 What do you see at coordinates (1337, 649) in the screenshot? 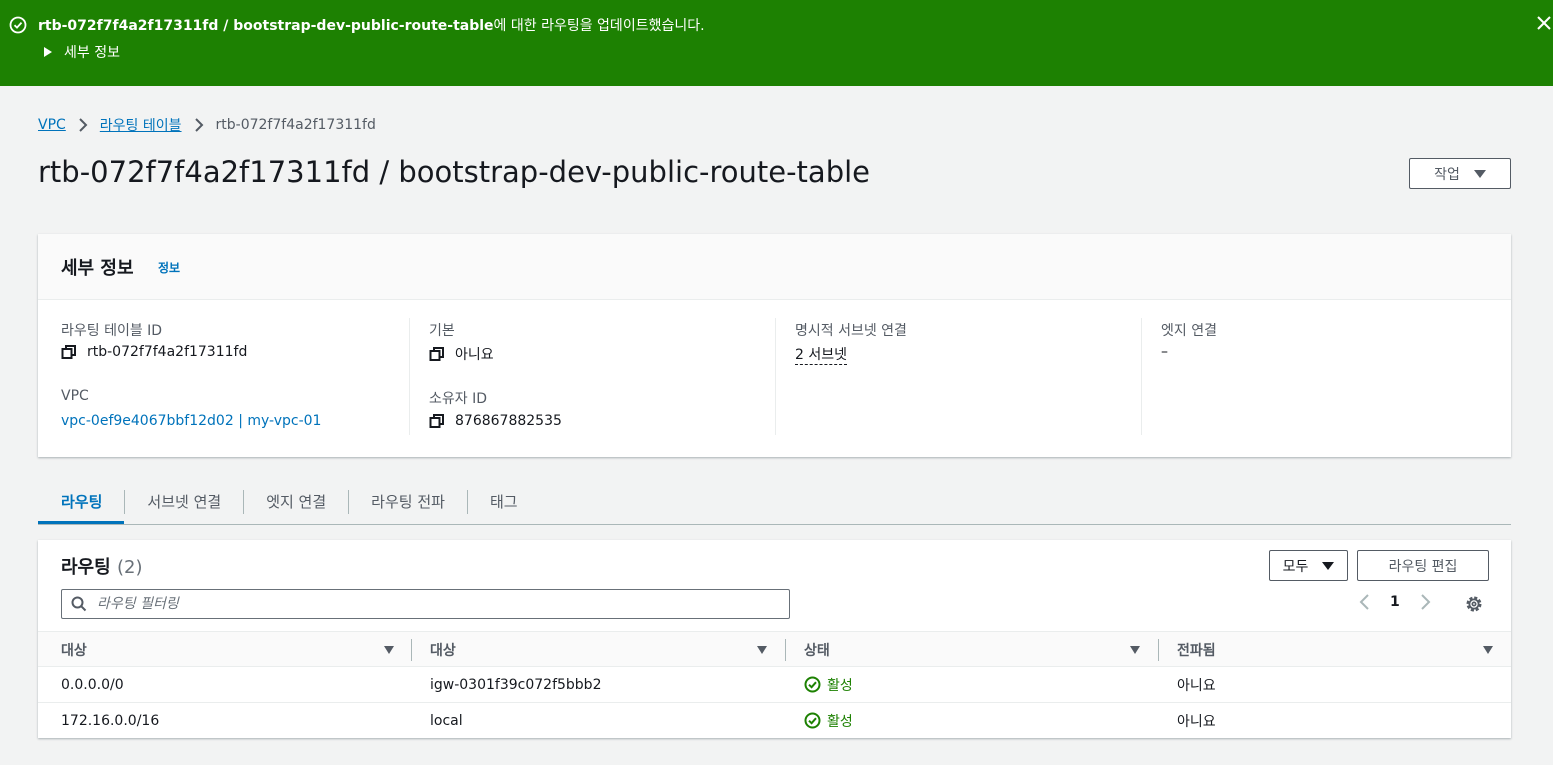
I see `column-header-propagated: 전파됨` at bounding box center [1337, 649].